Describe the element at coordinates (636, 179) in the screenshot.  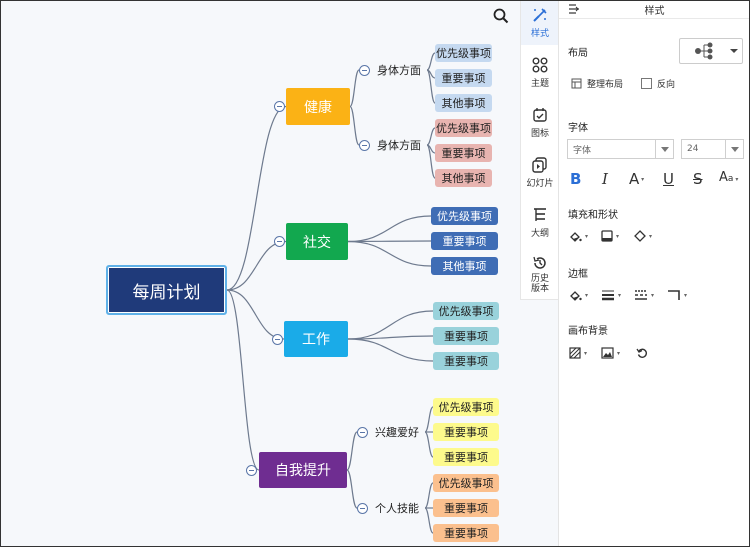
I see `font-color-icon: A ▾` at that location.